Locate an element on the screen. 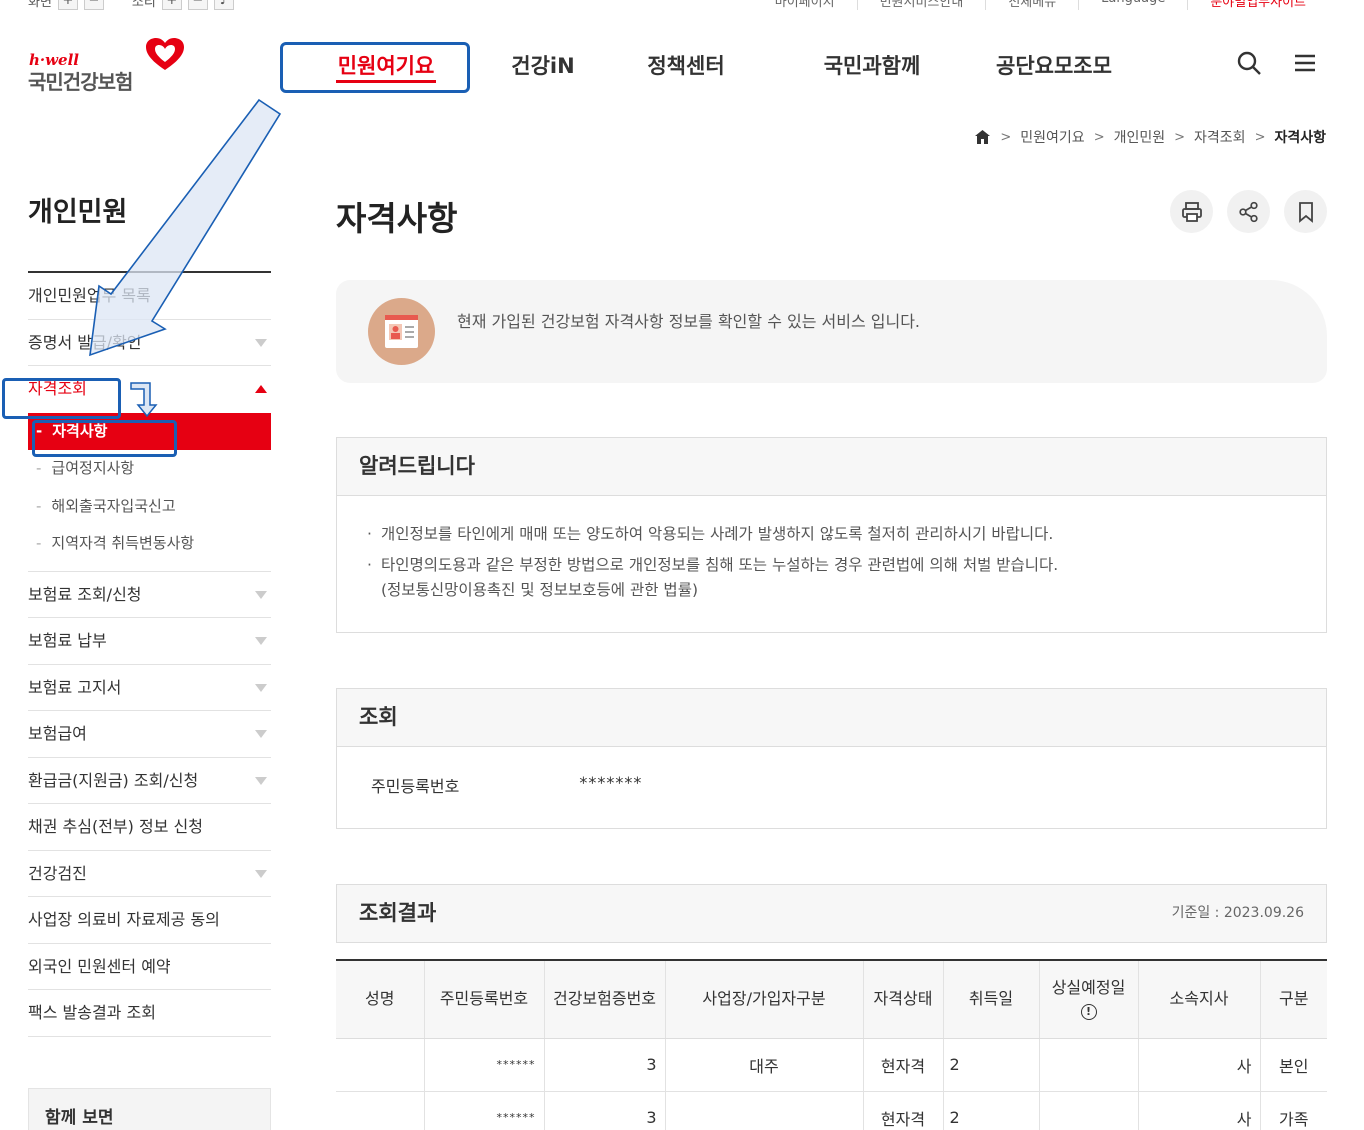  see-also-title: 함께 보면 is located at coordinates (79, 1118).